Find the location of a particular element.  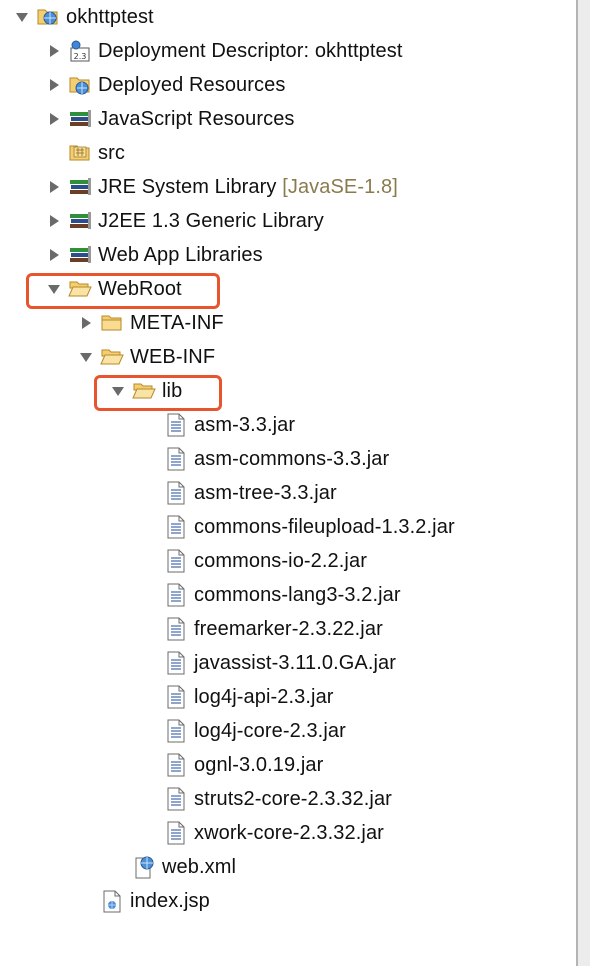

tree-item-label: WEB-INF is located at coordinates (173, 357).